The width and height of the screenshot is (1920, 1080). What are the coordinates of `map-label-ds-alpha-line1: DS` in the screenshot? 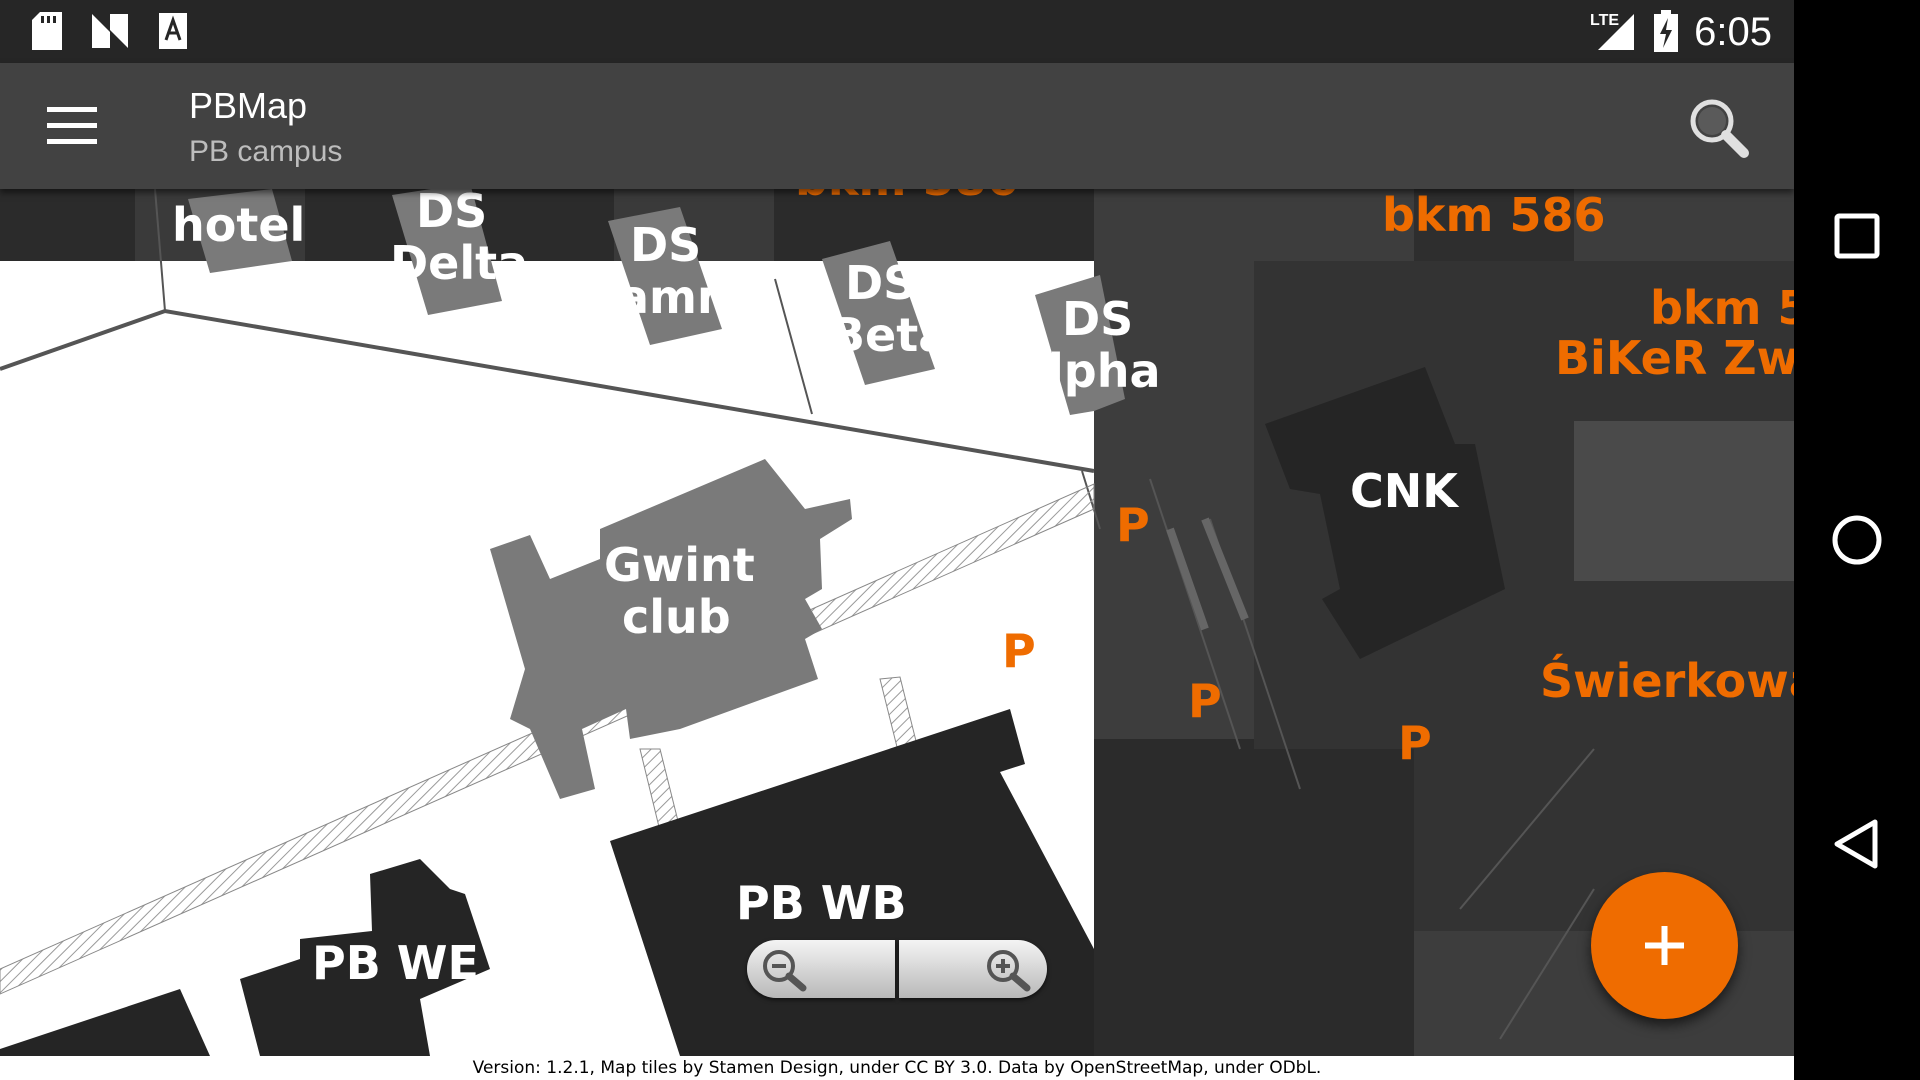 It's located at (1097, 319).